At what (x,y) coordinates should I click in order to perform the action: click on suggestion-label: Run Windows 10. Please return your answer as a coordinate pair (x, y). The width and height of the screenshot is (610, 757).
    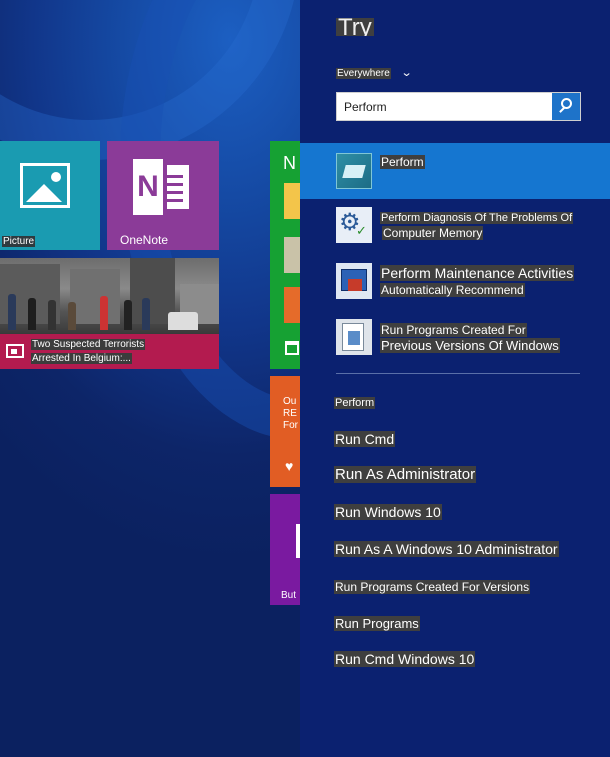
    Looking at the image, I should click on (388, 512).